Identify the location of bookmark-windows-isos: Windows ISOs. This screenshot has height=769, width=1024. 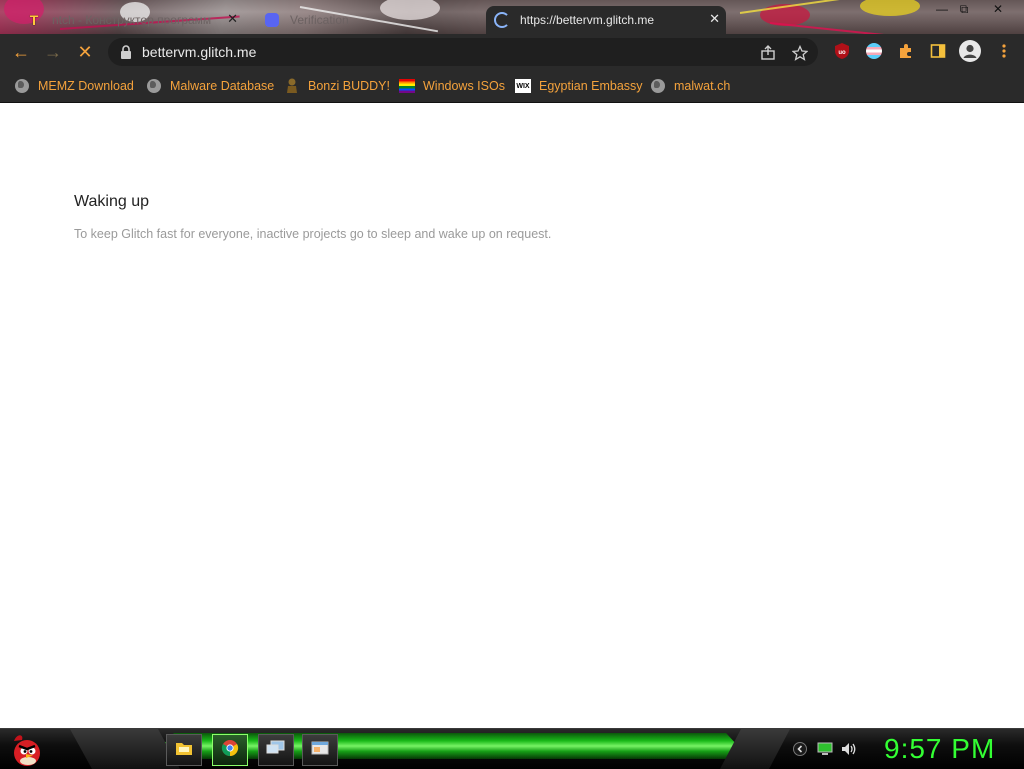
(452, 86).